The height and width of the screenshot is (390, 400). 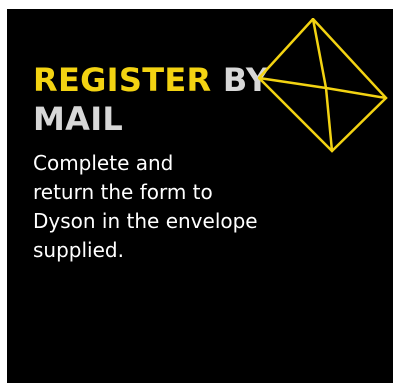 What do you see at coordinates (78, 119) in the screenshot?
I see `heading-rest-line2: MAIL` at bounding box center [78, 119].